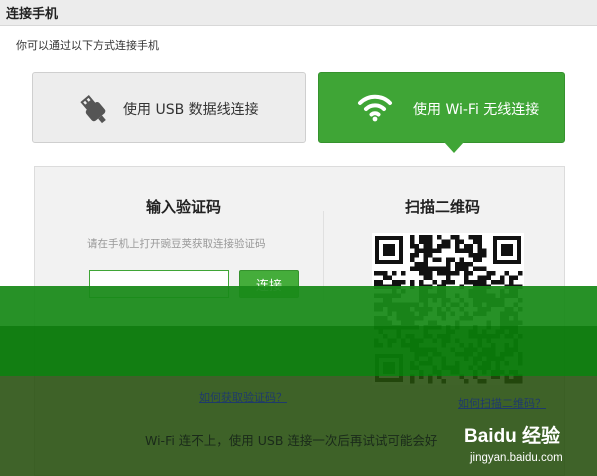 The width and height of the screenshot is (597, 476). What do you see at coordinates (298, 306) in the screenshot?
I see `green-overlay-band` at bounding box center [298, 306].